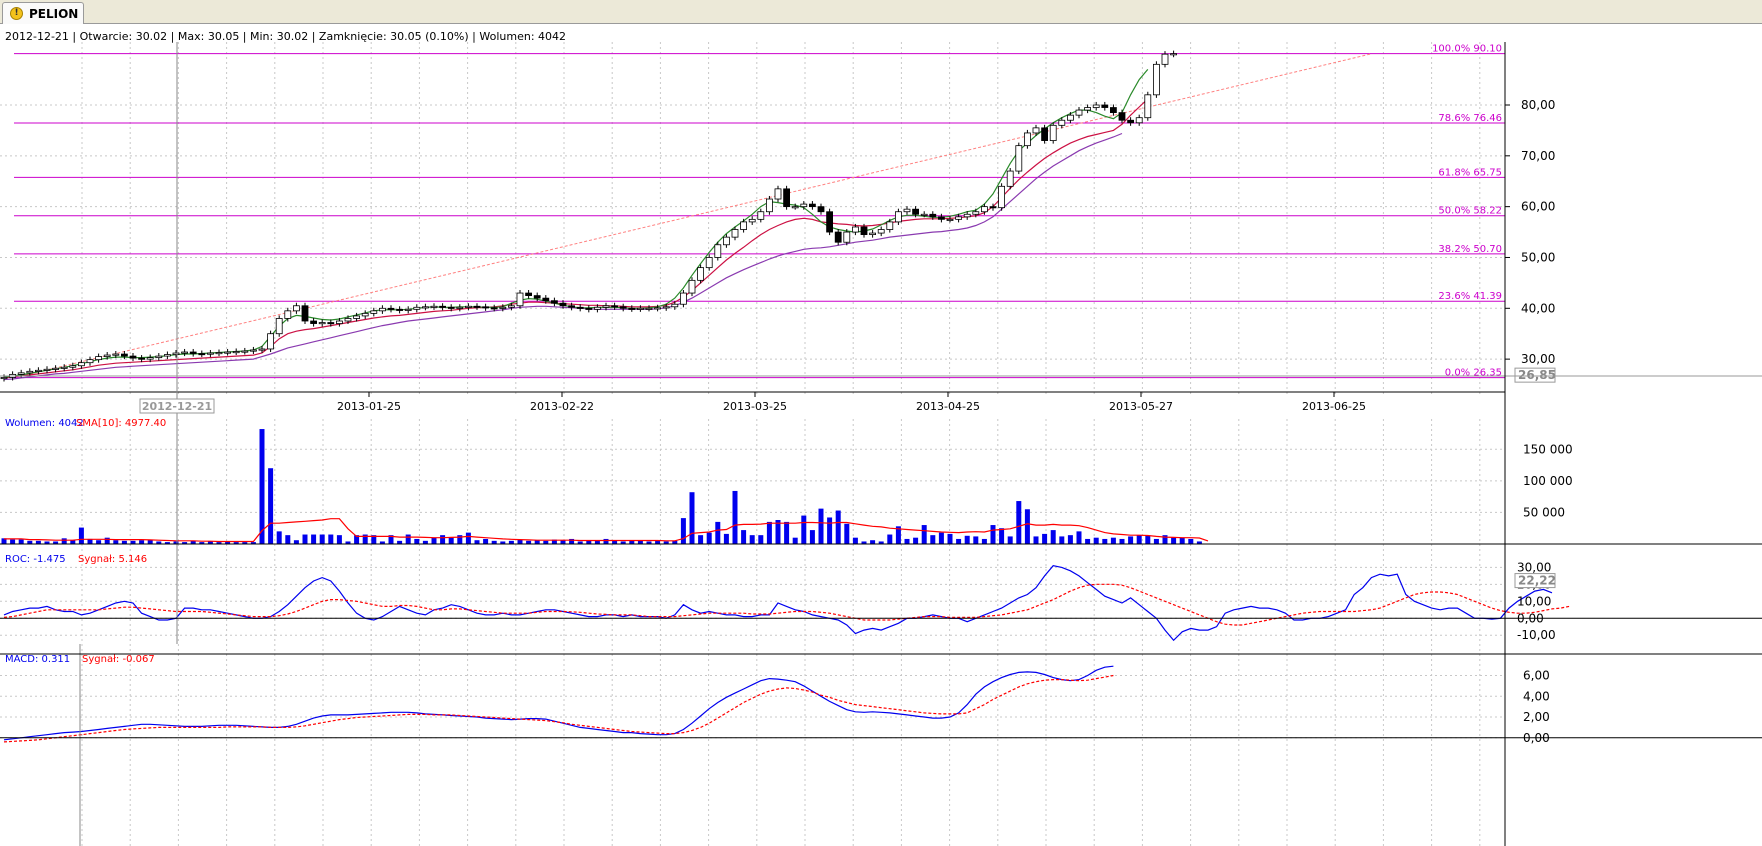  What do you see at coordinates (558, 708) in the screenshot?
I see `macd-signal-line` at bounding box center [558, 708].